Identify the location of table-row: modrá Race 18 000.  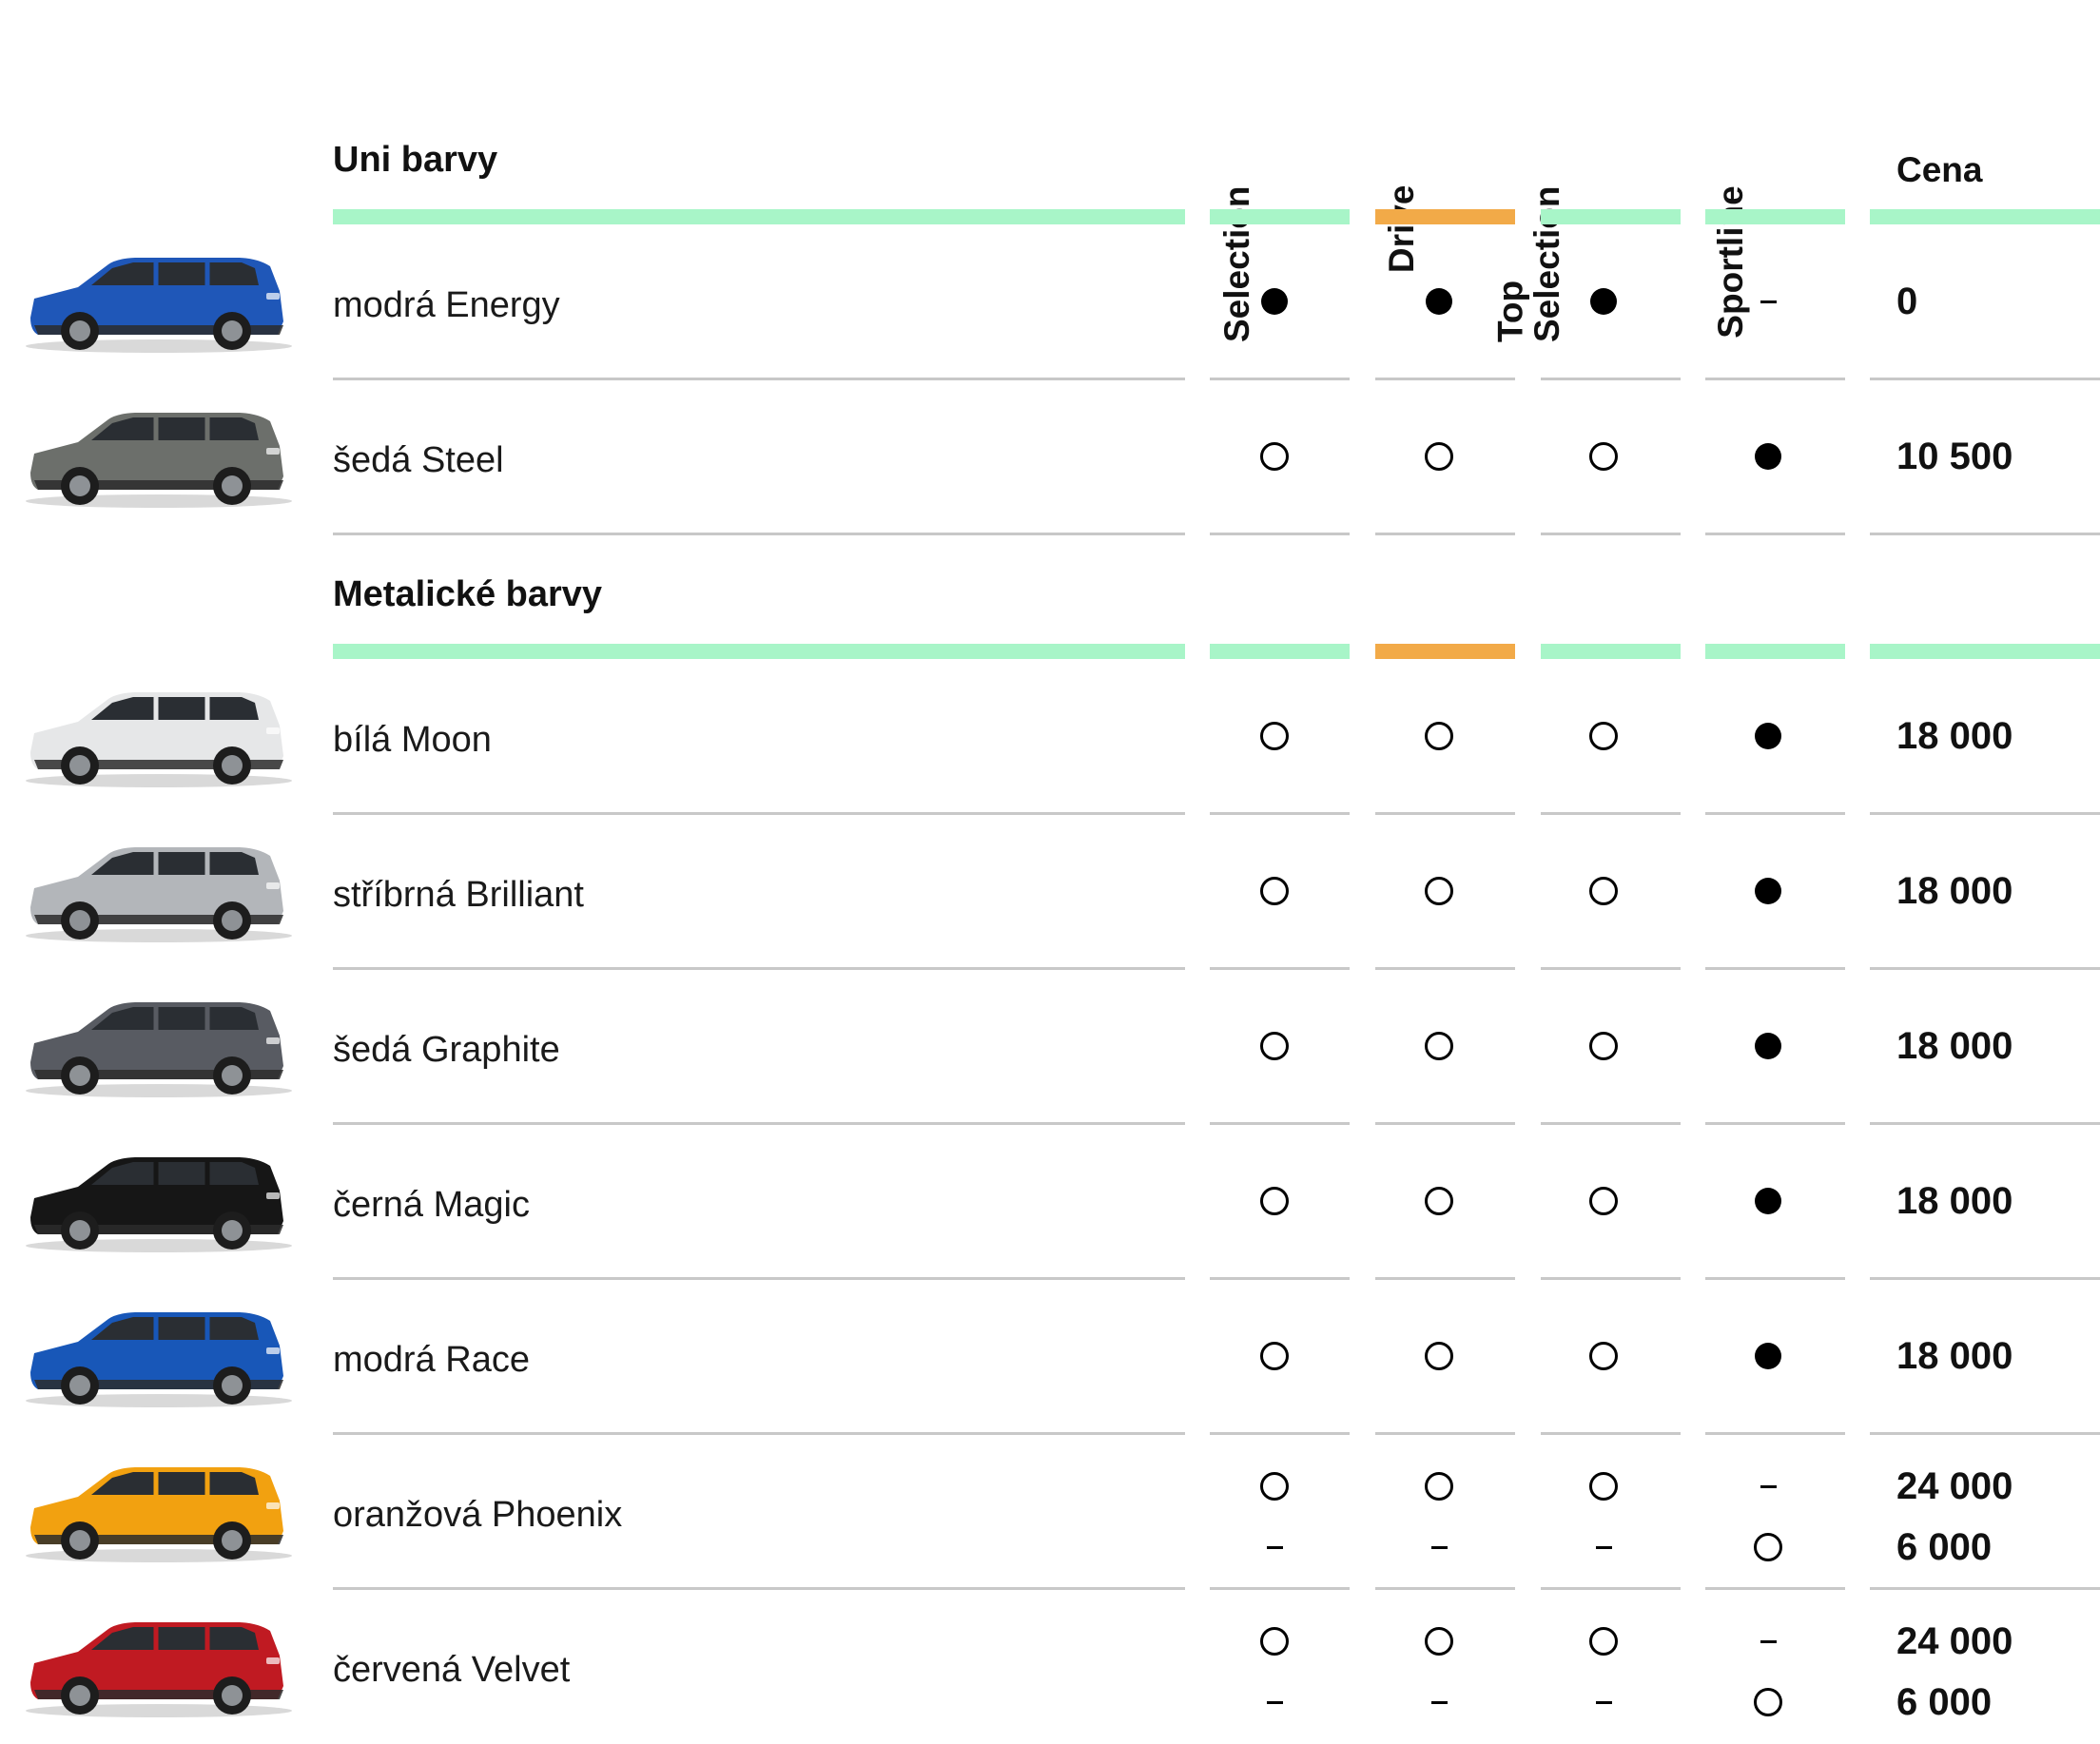
(1050, 1357).